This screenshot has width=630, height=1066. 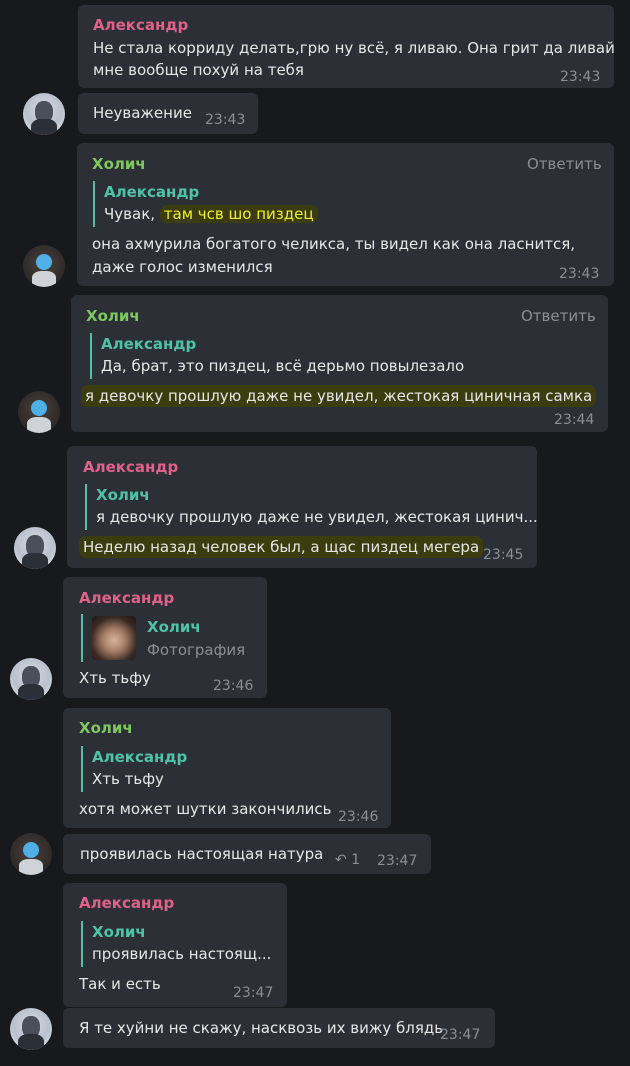 What do you see at coordinates (356, 860) in the screenshot?
I see `reply-count-value: 1` at bounding box center [356, 860].